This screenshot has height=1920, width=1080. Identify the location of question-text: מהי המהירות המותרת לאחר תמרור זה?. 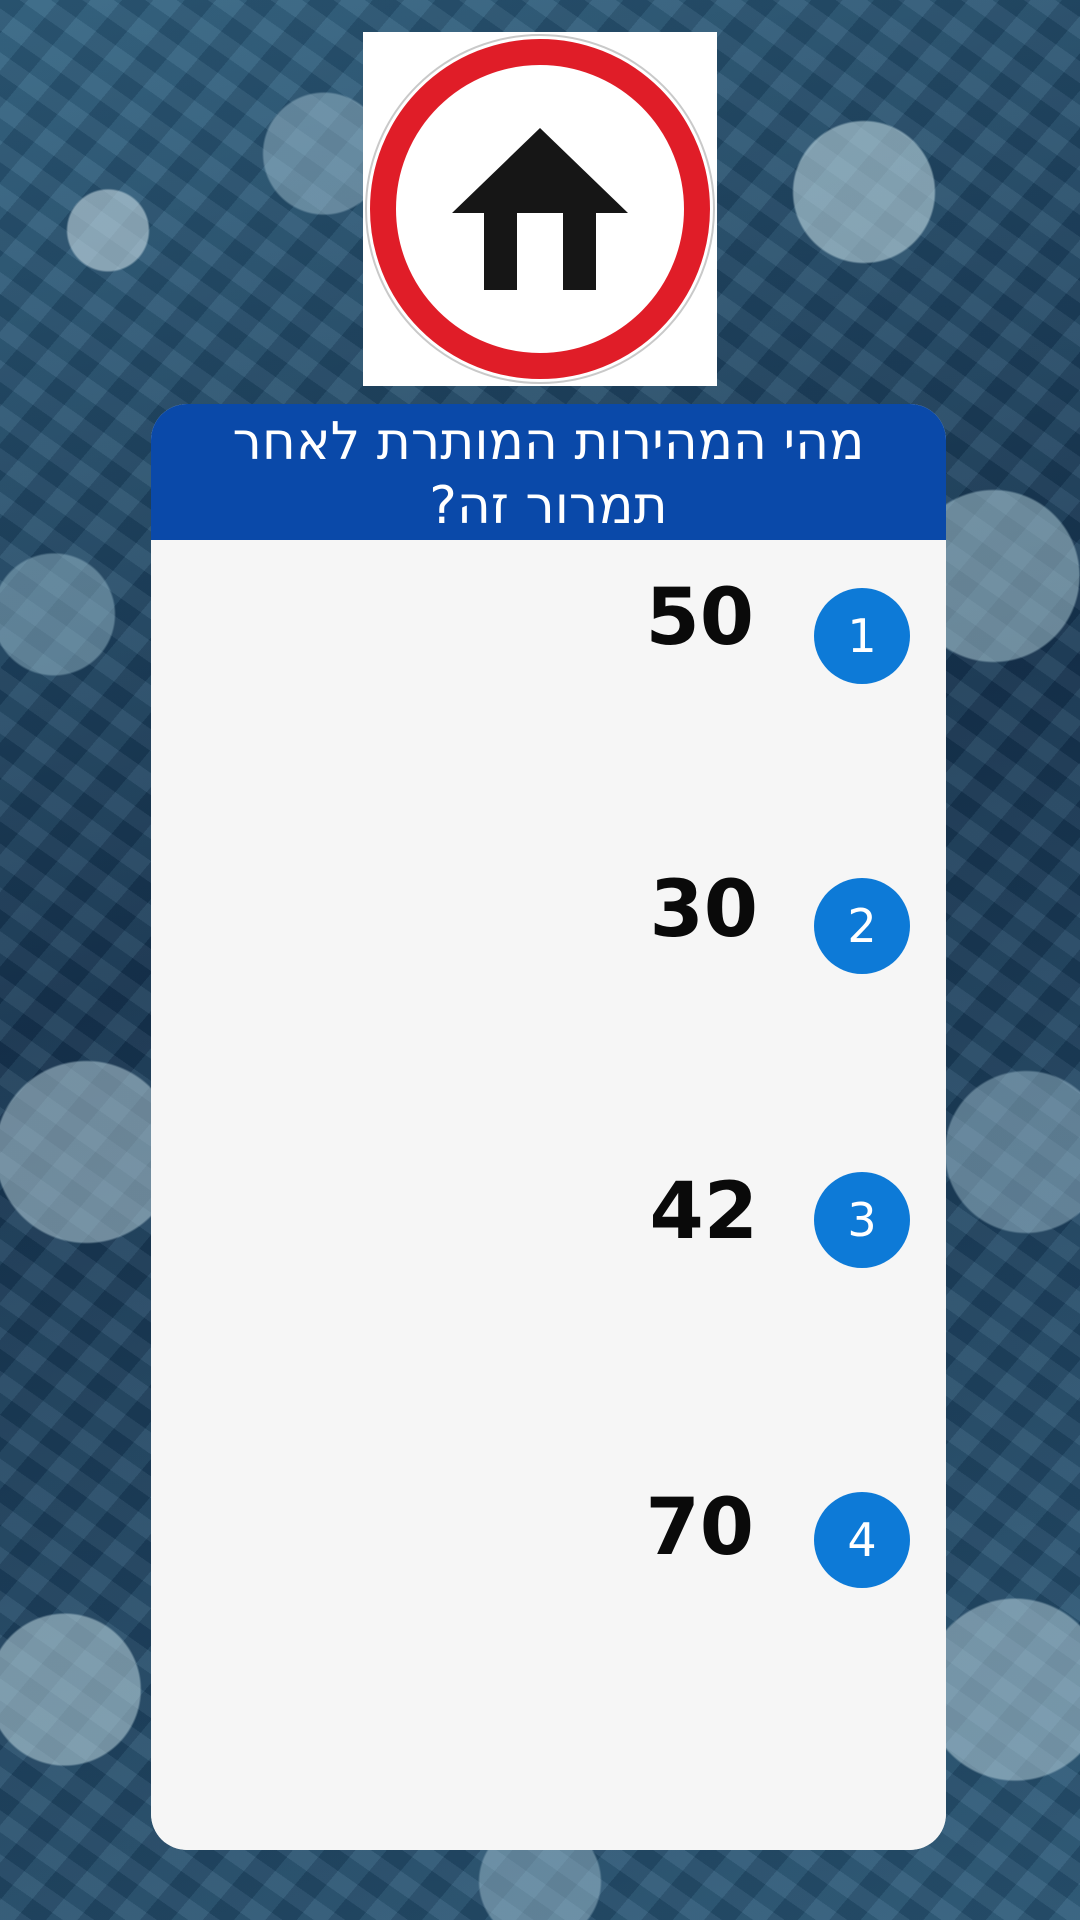
(548, 474).